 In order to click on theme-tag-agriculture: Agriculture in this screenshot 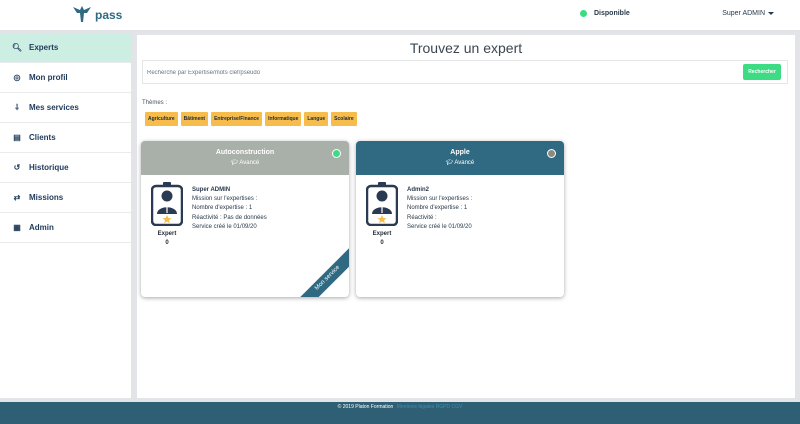, I will do `click(161, 119)`.